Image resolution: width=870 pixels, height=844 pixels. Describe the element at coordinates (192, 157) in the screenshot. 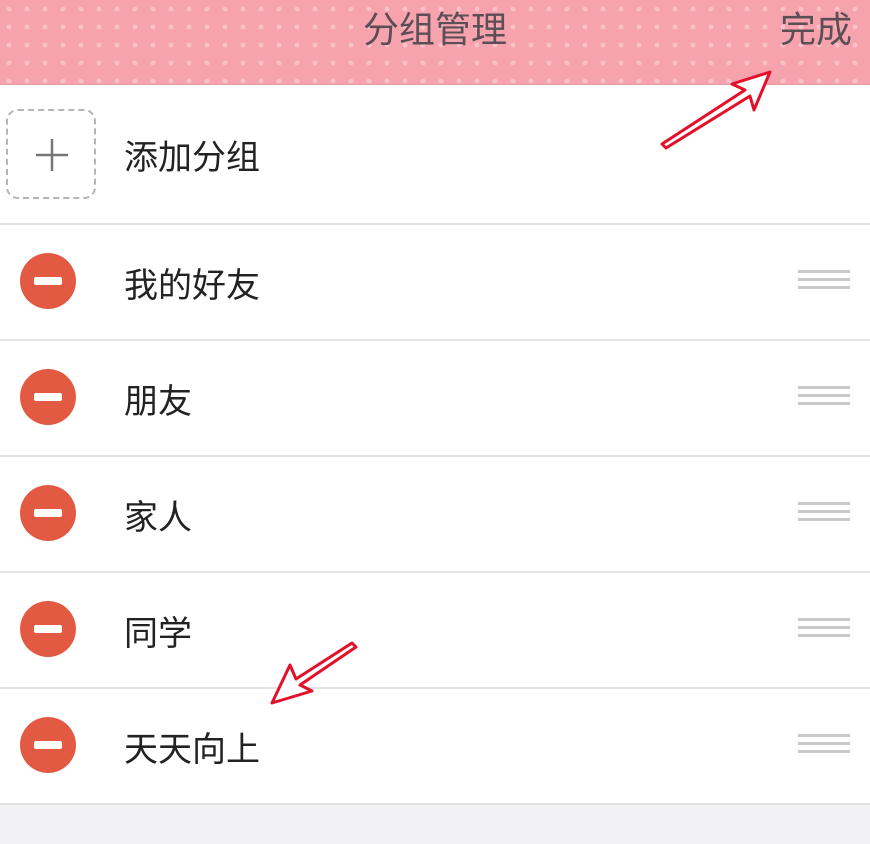

I see `add-group-label: 添加分组` at that location.